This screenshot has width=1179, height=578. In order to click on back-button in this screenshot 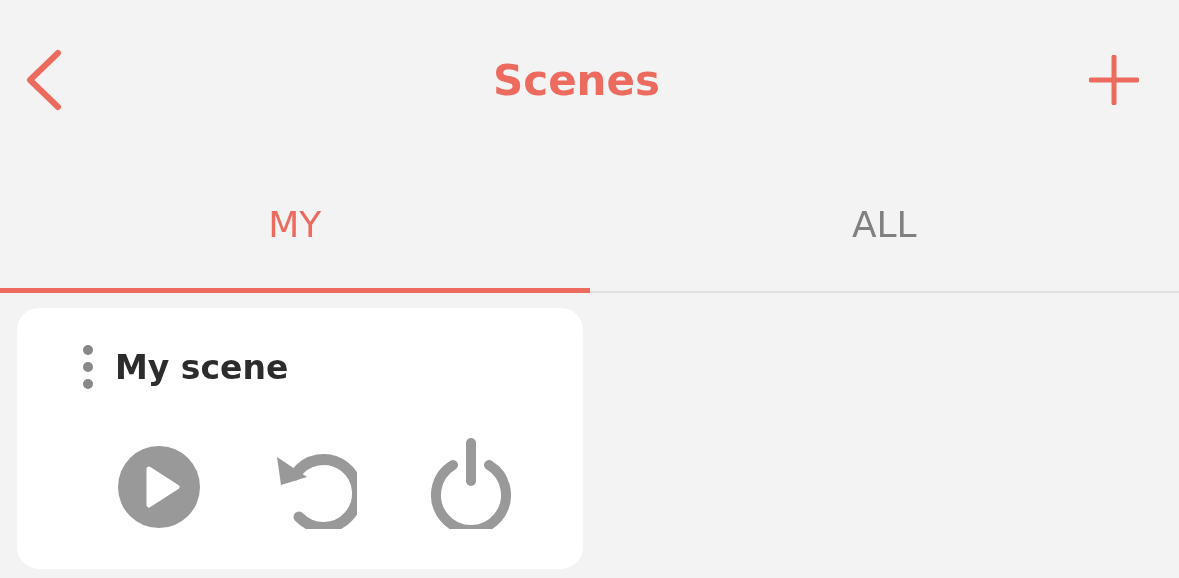, I will do `click(44, 80)`.